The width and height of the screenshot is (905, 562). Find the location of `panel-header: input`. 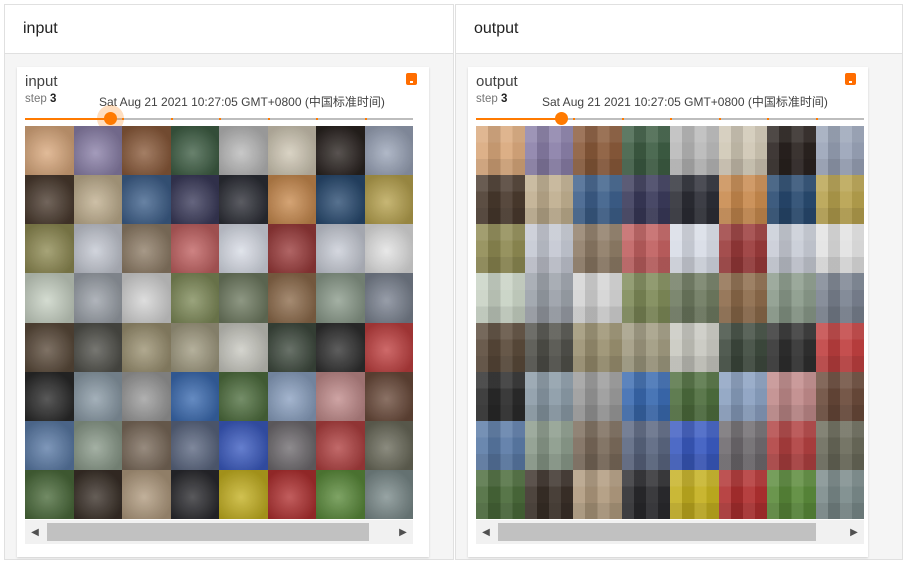

panel-header: input is located at coordinates (229, 29).